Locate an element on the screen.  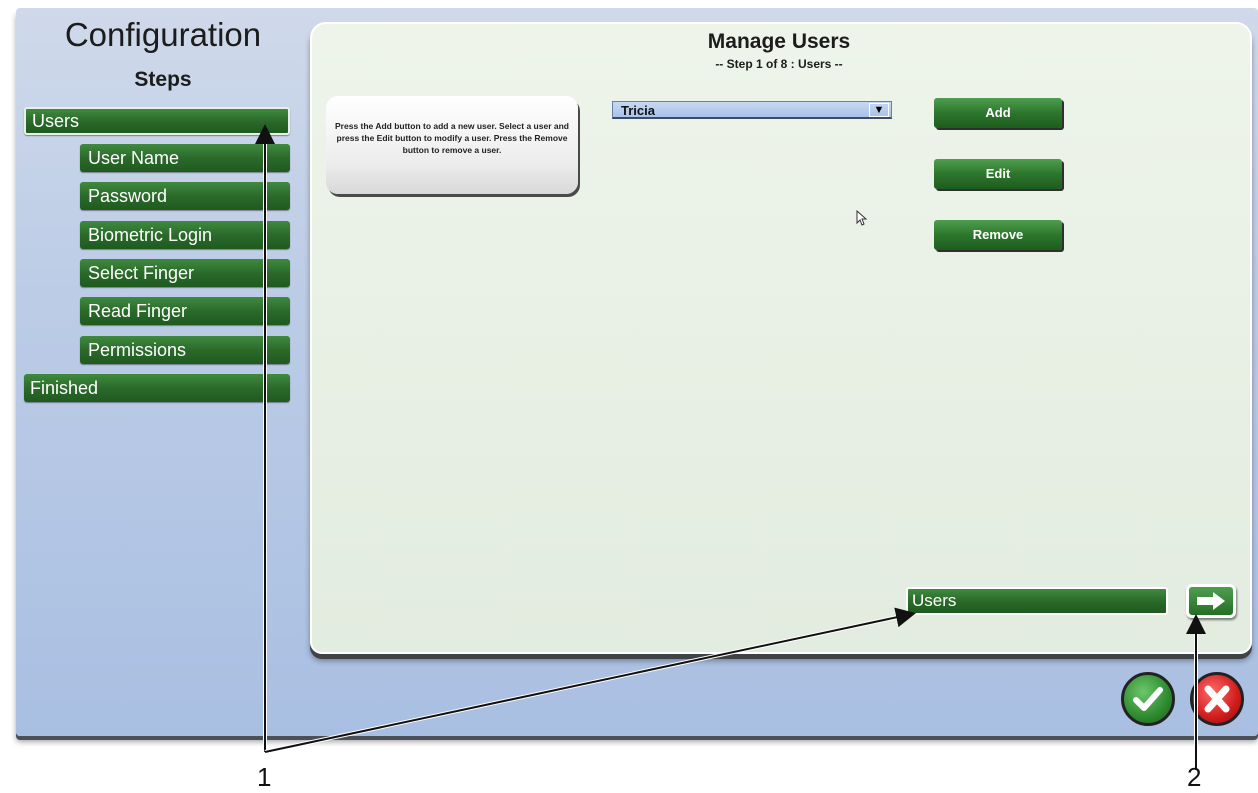
steps-heading: Steps is located at coordinates (163, 79).